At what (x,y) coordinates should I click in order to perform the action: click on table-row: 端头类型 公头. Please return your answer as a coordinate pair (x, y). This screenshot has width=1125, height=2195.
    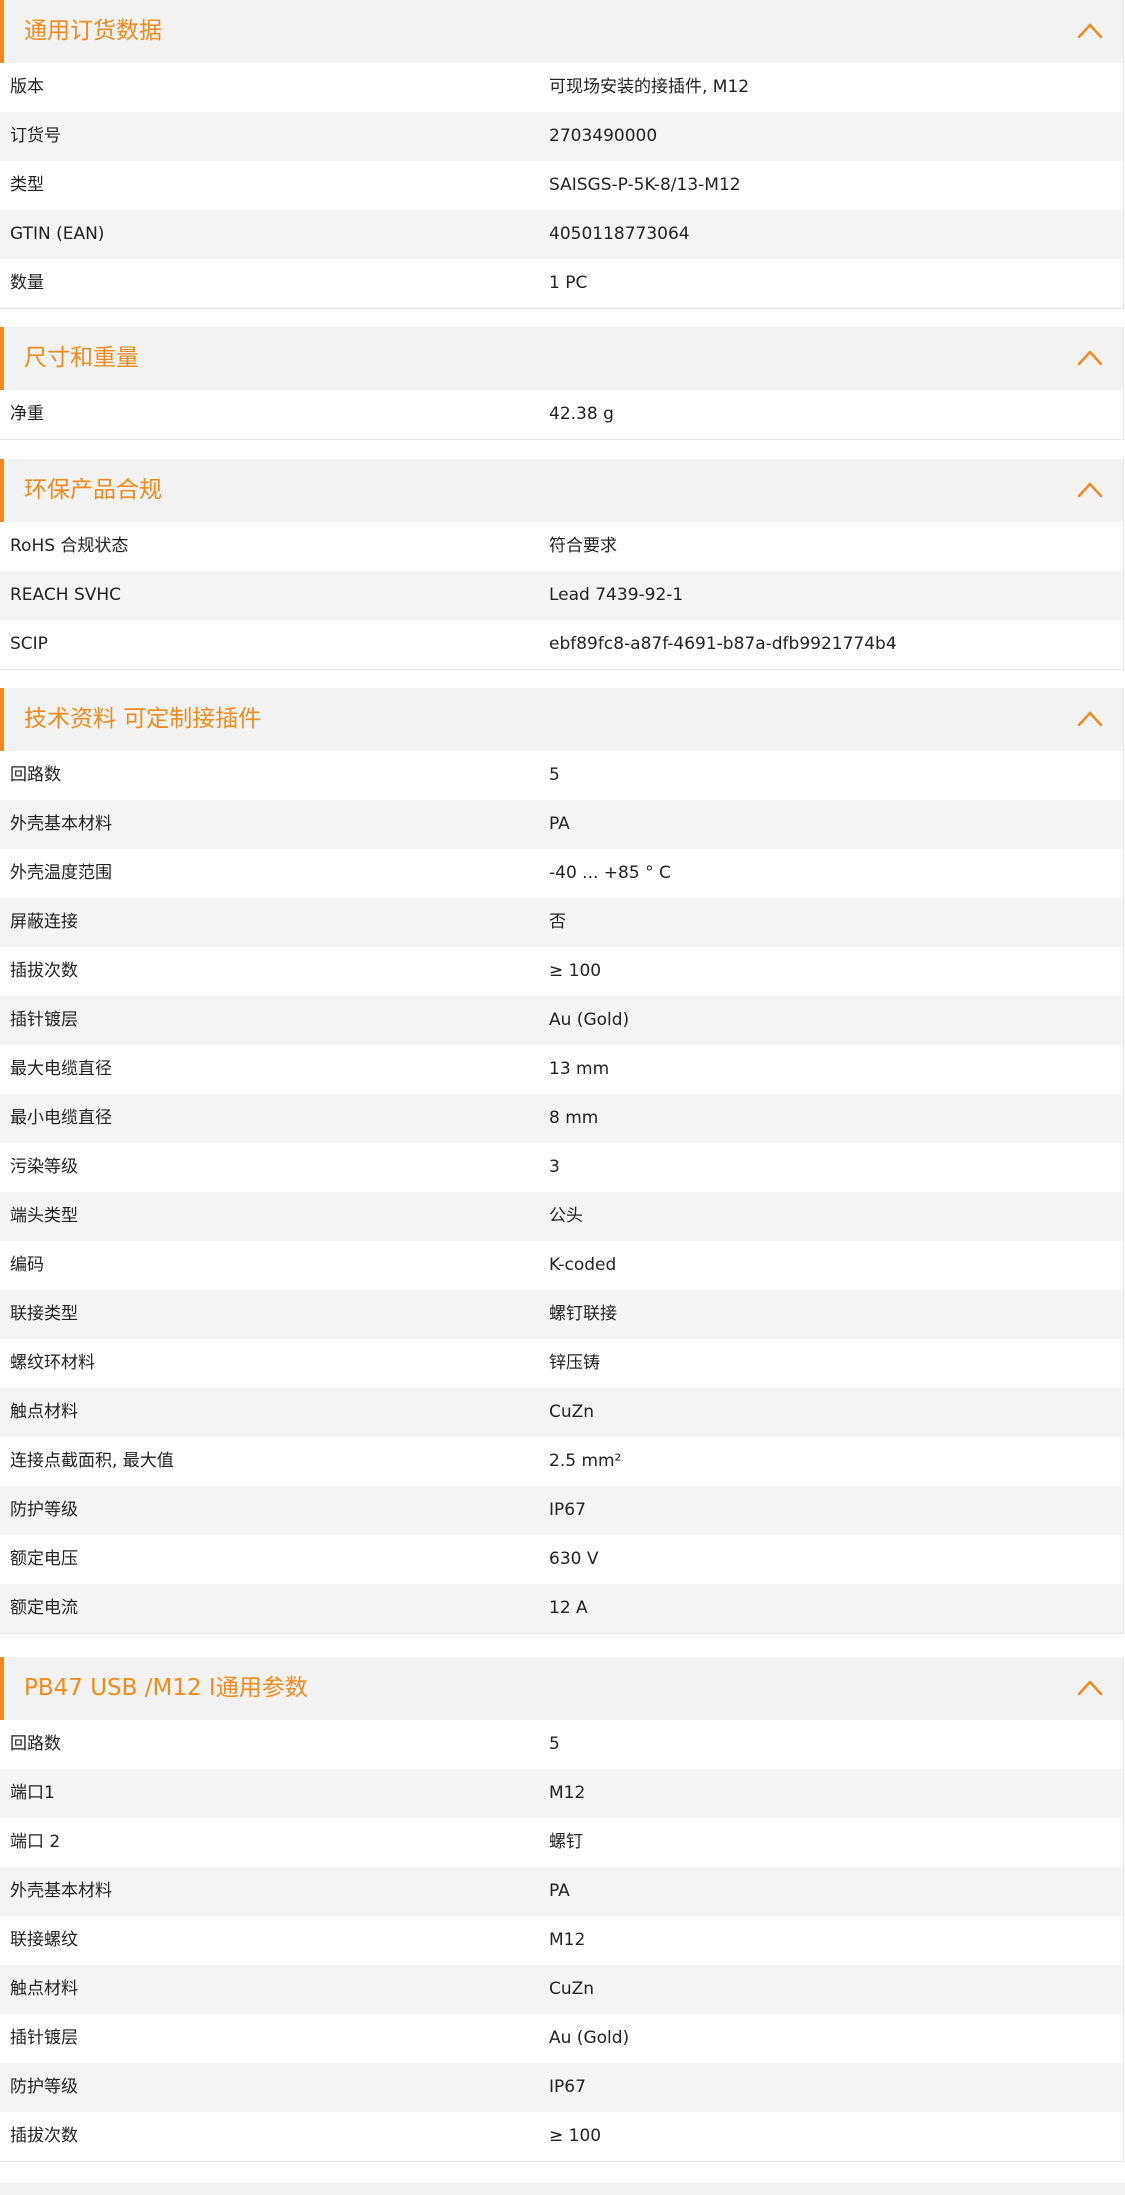
    Looking at the image, I should click on (561, 1216).